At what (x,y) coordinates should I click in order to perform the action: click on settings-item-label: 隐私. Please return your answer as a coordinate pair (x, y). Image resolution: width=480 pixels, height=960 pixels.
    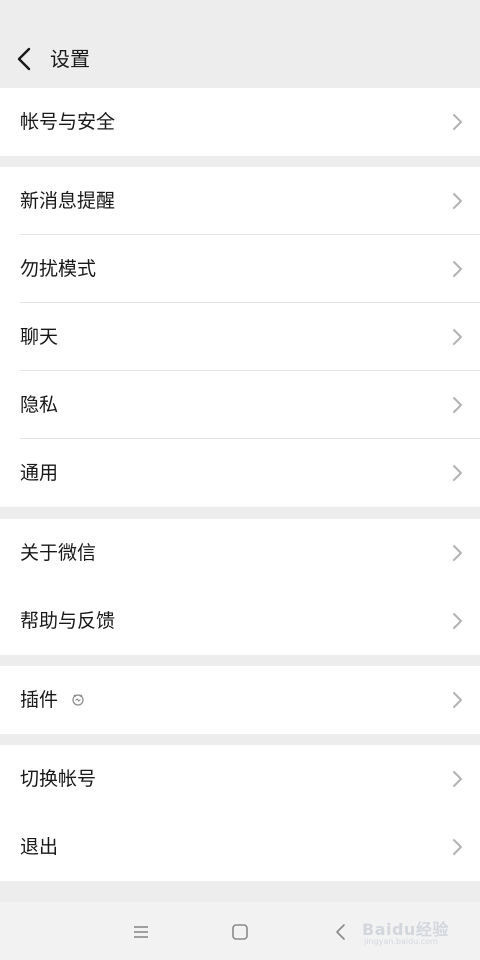
    Looking at the image, I should click on (39, 405).